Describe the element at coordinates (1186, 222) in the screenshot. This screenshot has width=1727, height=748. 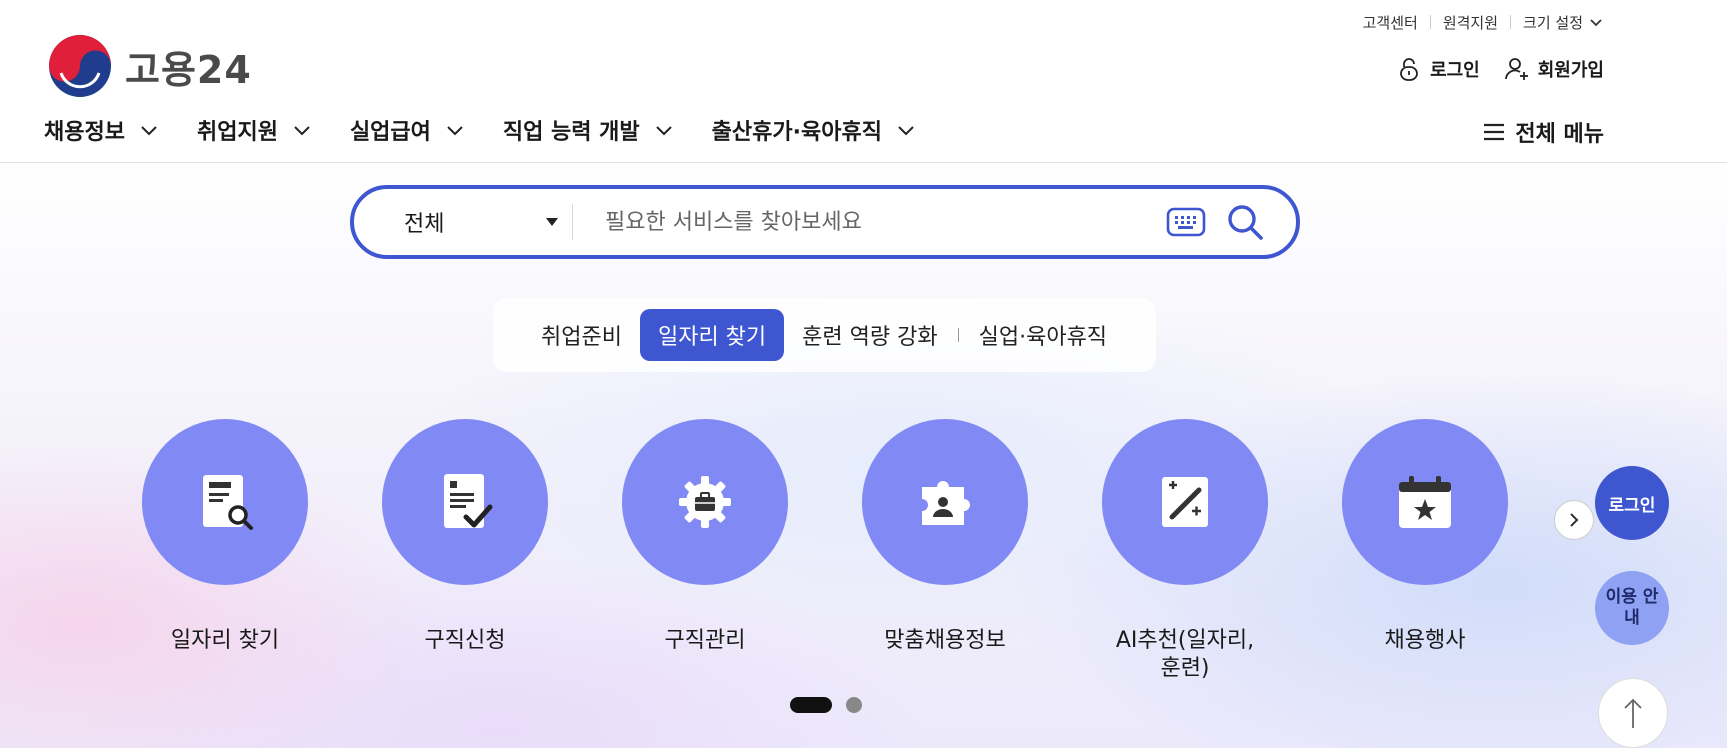
I see `keyboard-icon` at that location.